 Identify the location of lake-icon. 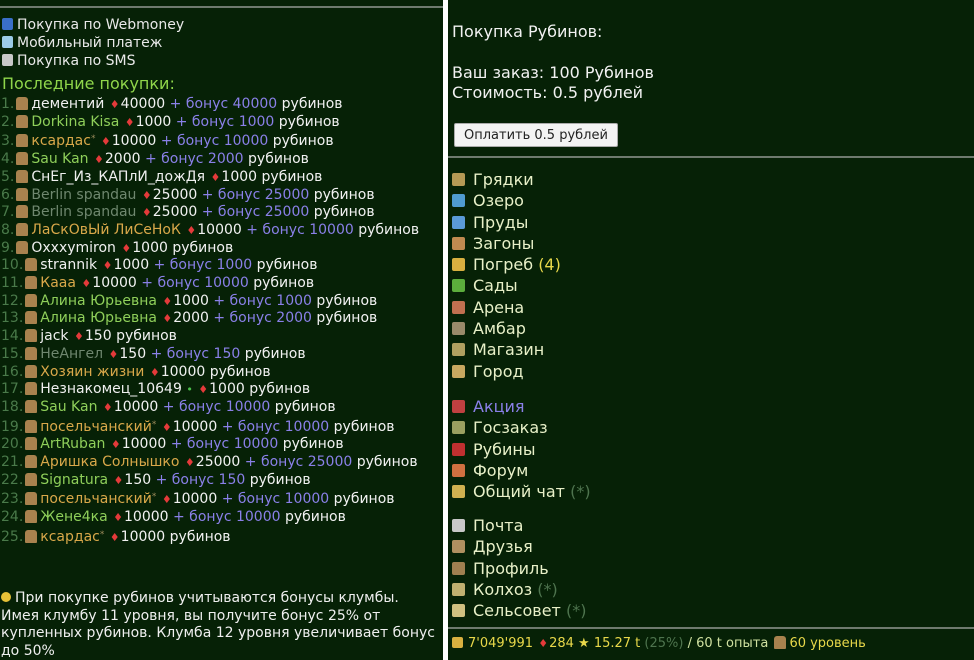
(458, 201).